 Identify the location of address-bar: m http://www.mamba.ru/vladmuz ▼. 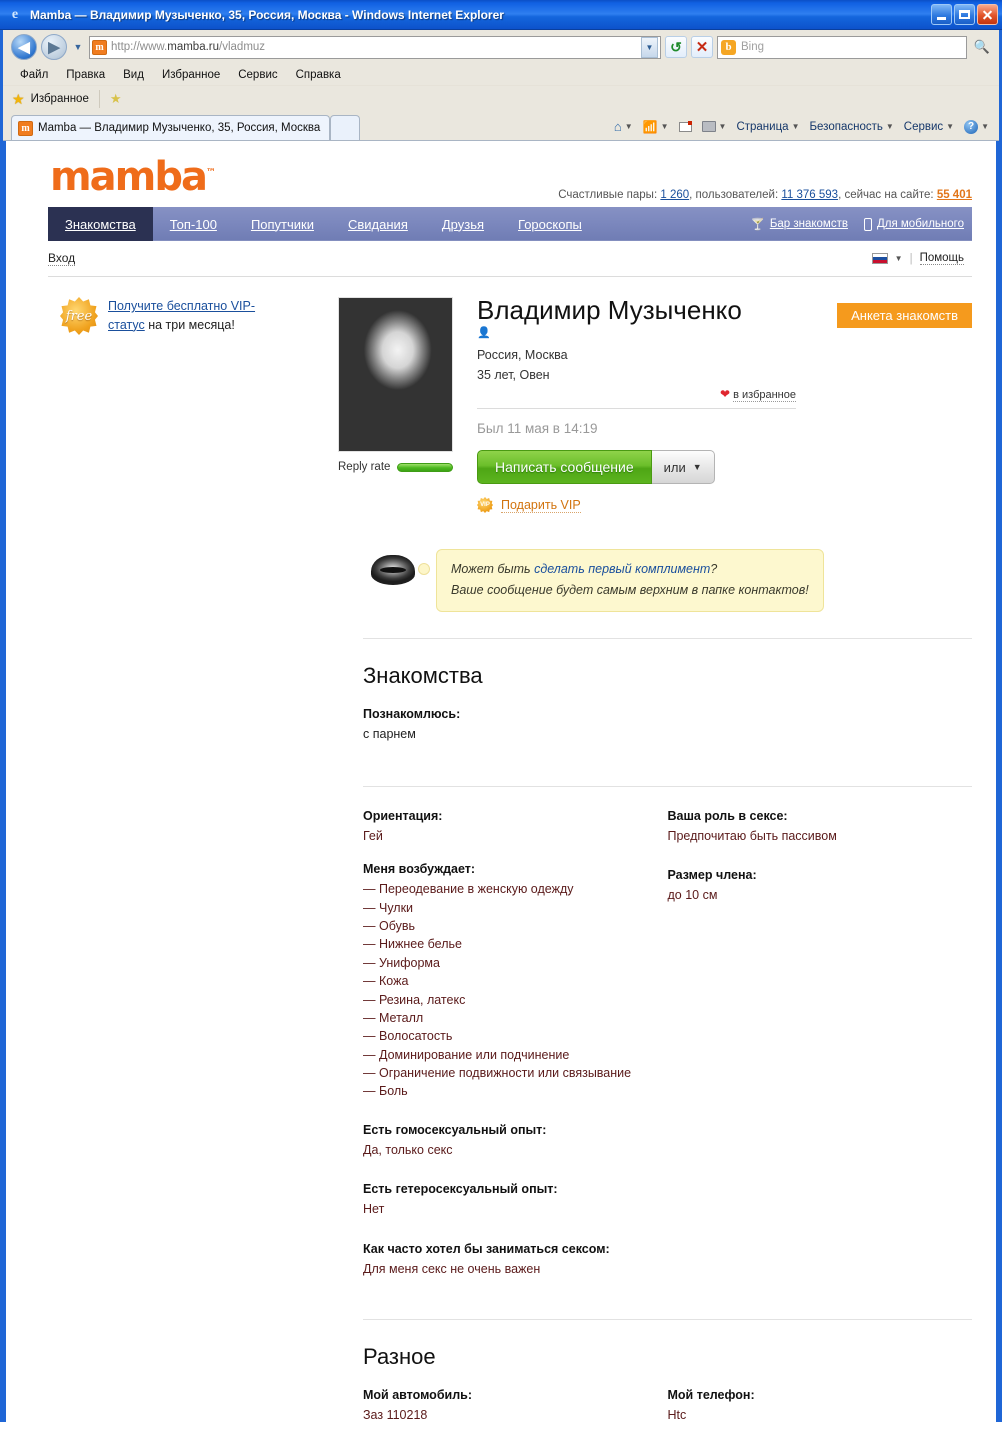
(375, 47).